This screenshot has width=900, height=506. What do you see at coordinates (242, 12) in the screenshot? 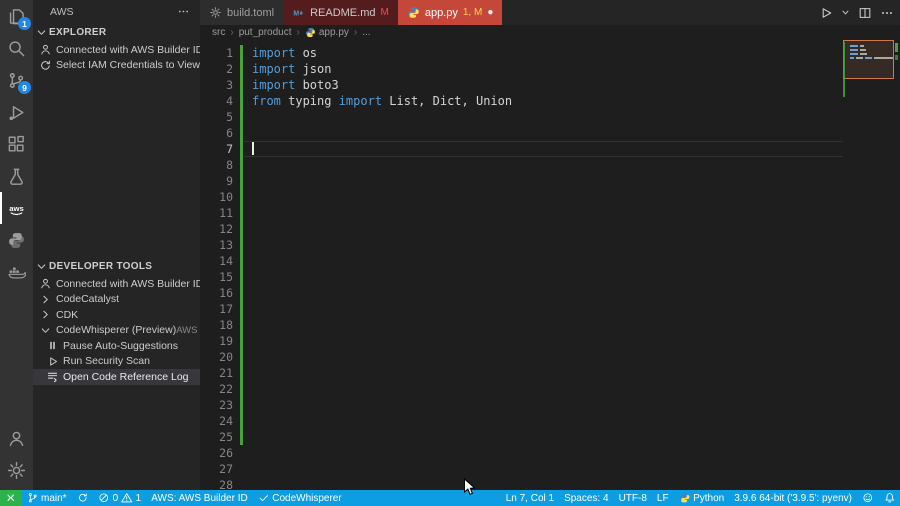
I see `tab-build-toml: build.toml` at bounding box center [242, 12].